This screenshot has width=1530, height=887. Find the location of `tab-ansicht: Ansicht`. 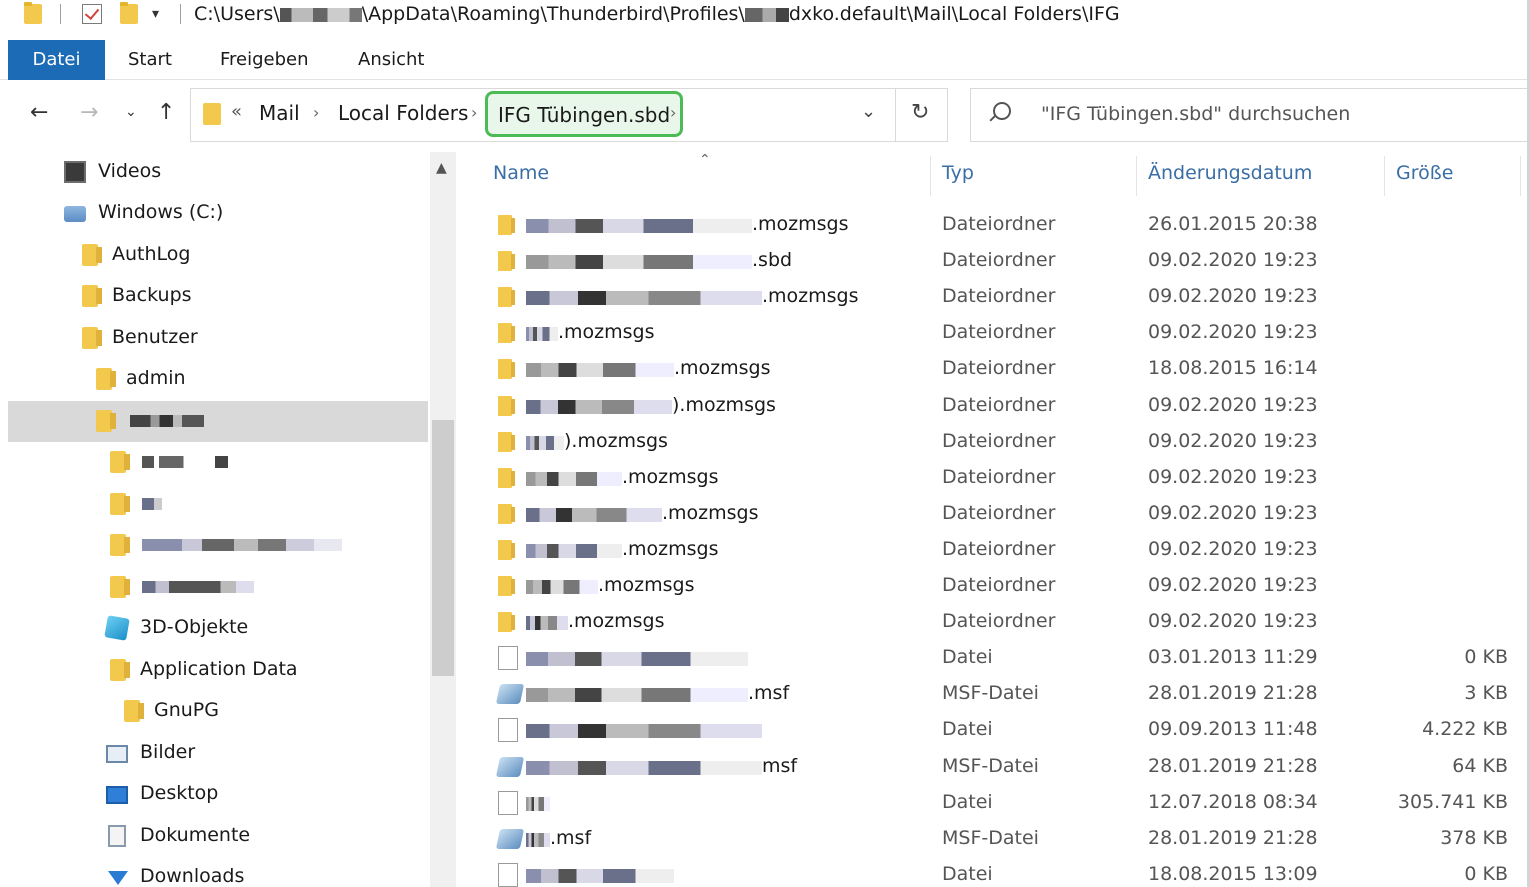

tab-ansicht: Ansicht is located at coordinates (391, 60).